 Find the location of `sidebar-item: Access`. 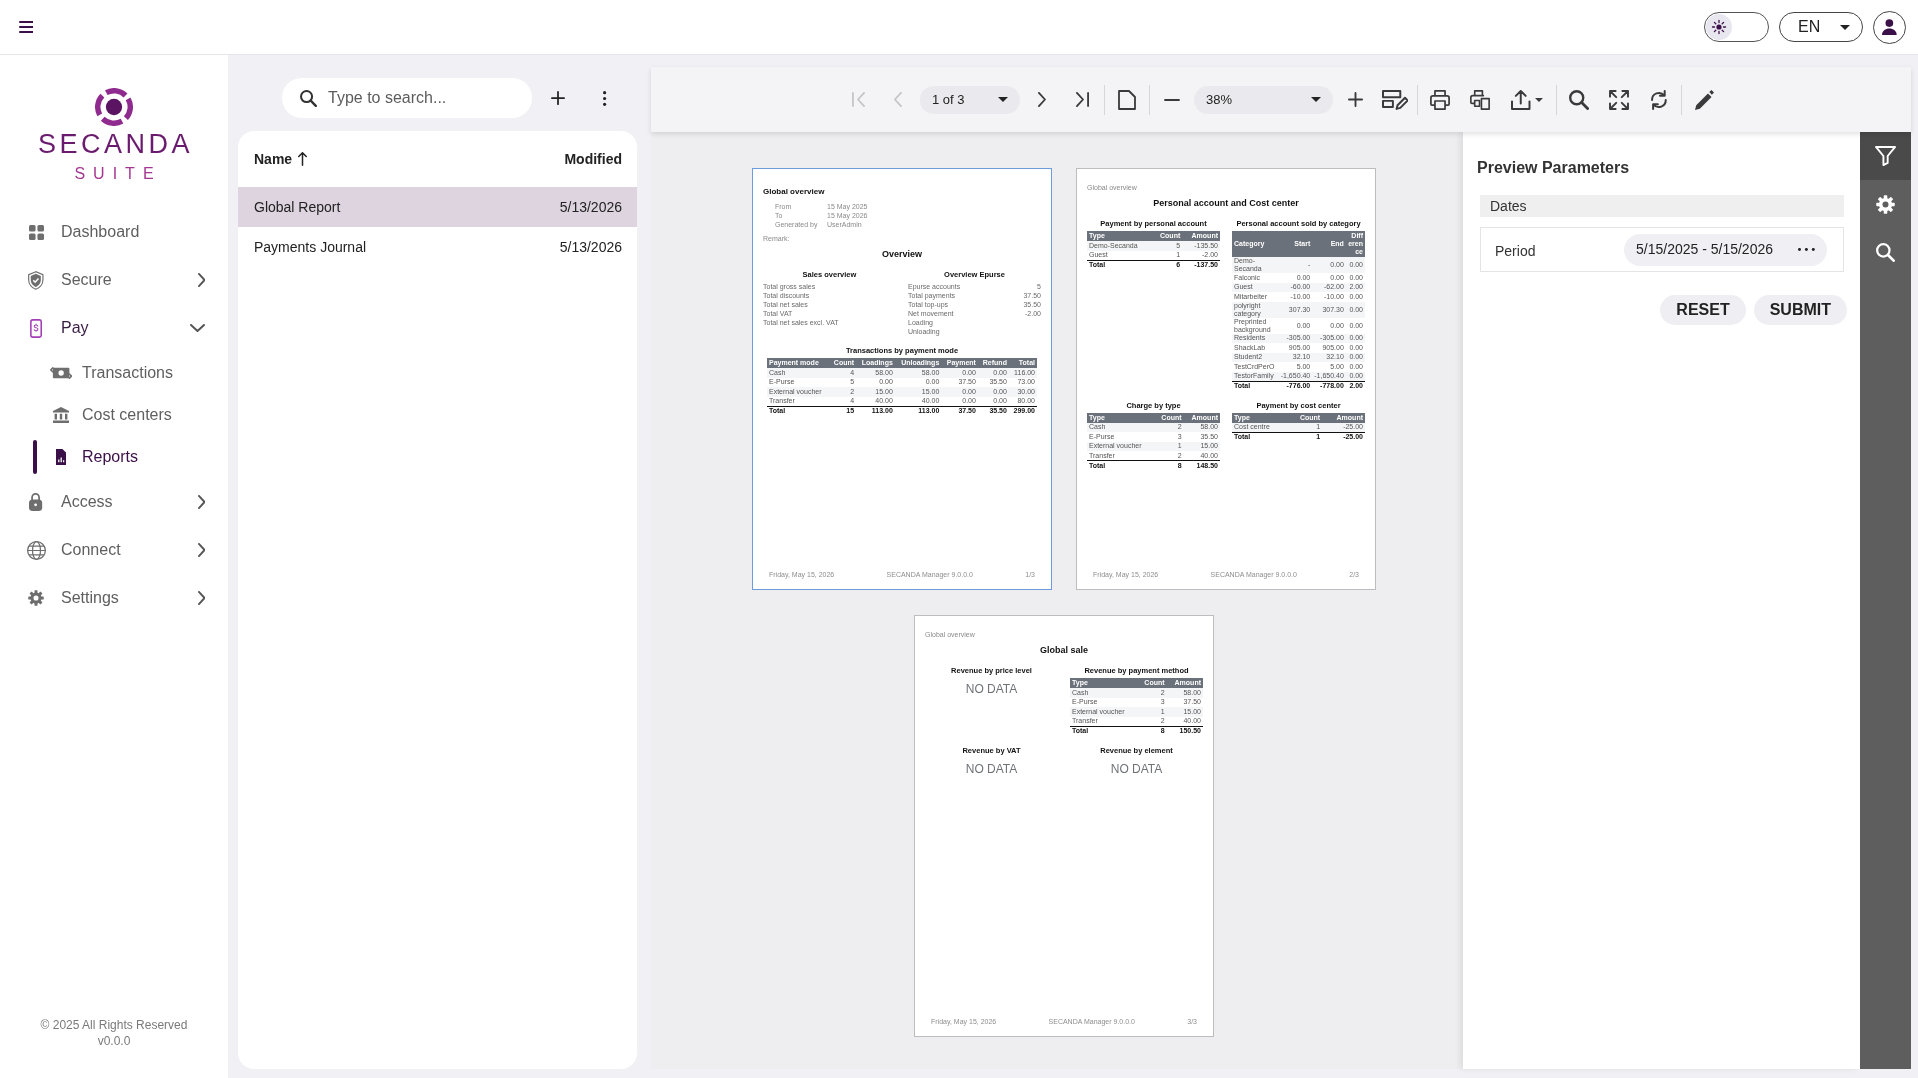

sidebar-item: Access is located at coordinates (114, 502).